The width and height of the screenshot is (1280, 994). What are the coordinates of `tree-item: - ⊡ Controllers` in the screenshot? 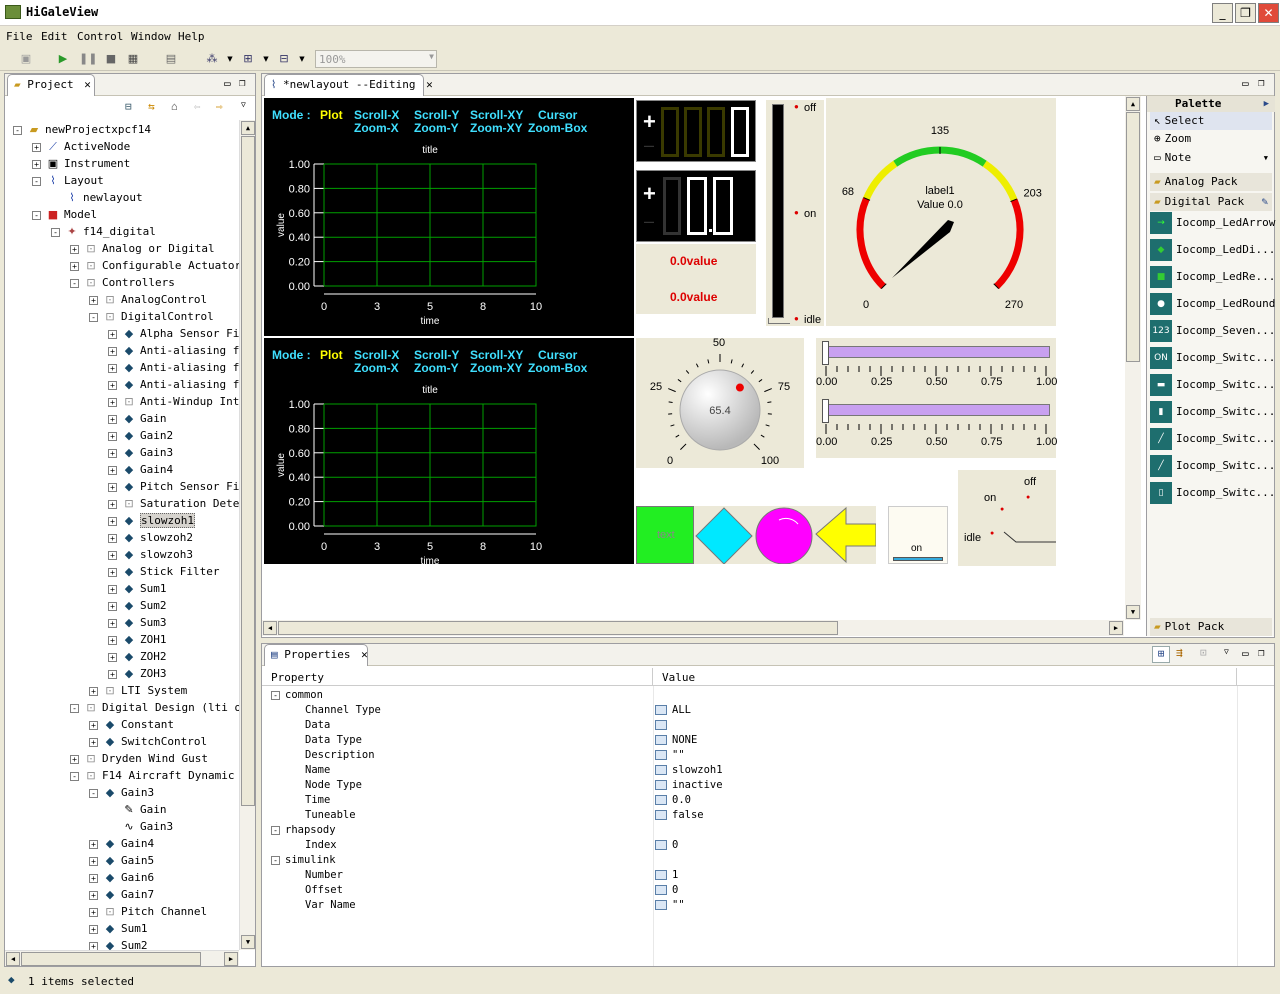 It's located at (122, 282).